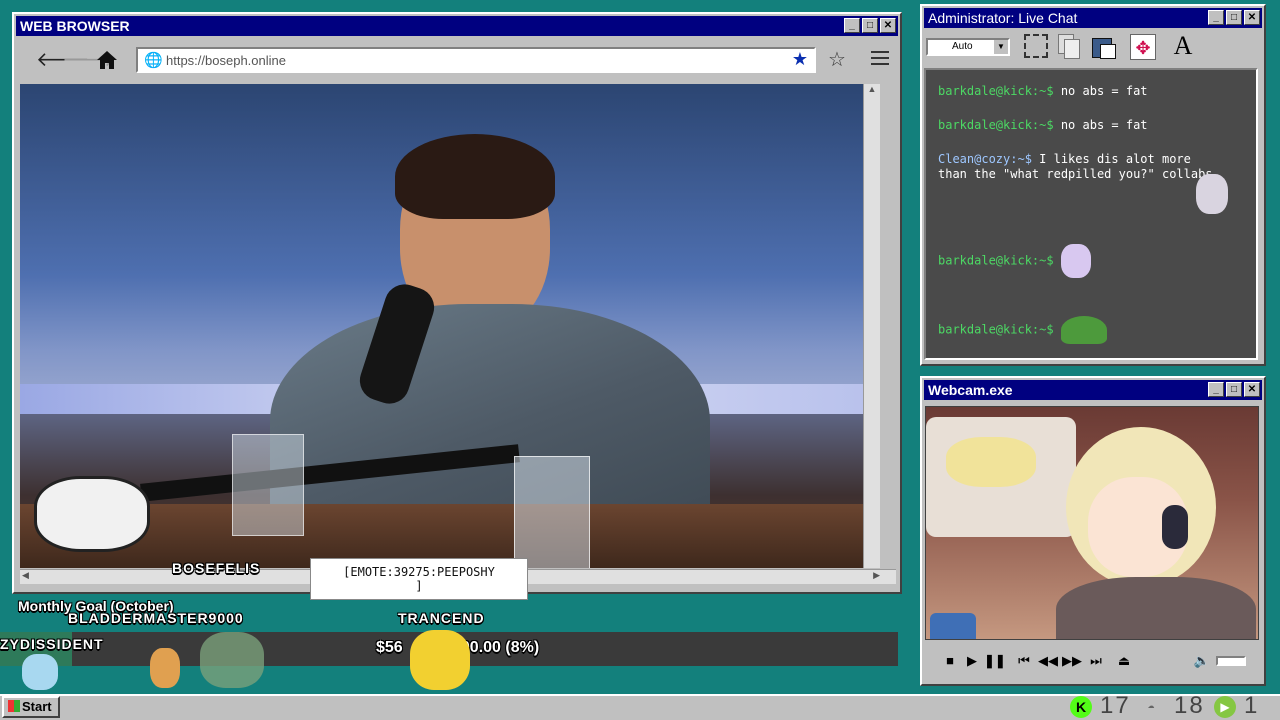  I want to click on select-region-icon, so click(1036, 46).